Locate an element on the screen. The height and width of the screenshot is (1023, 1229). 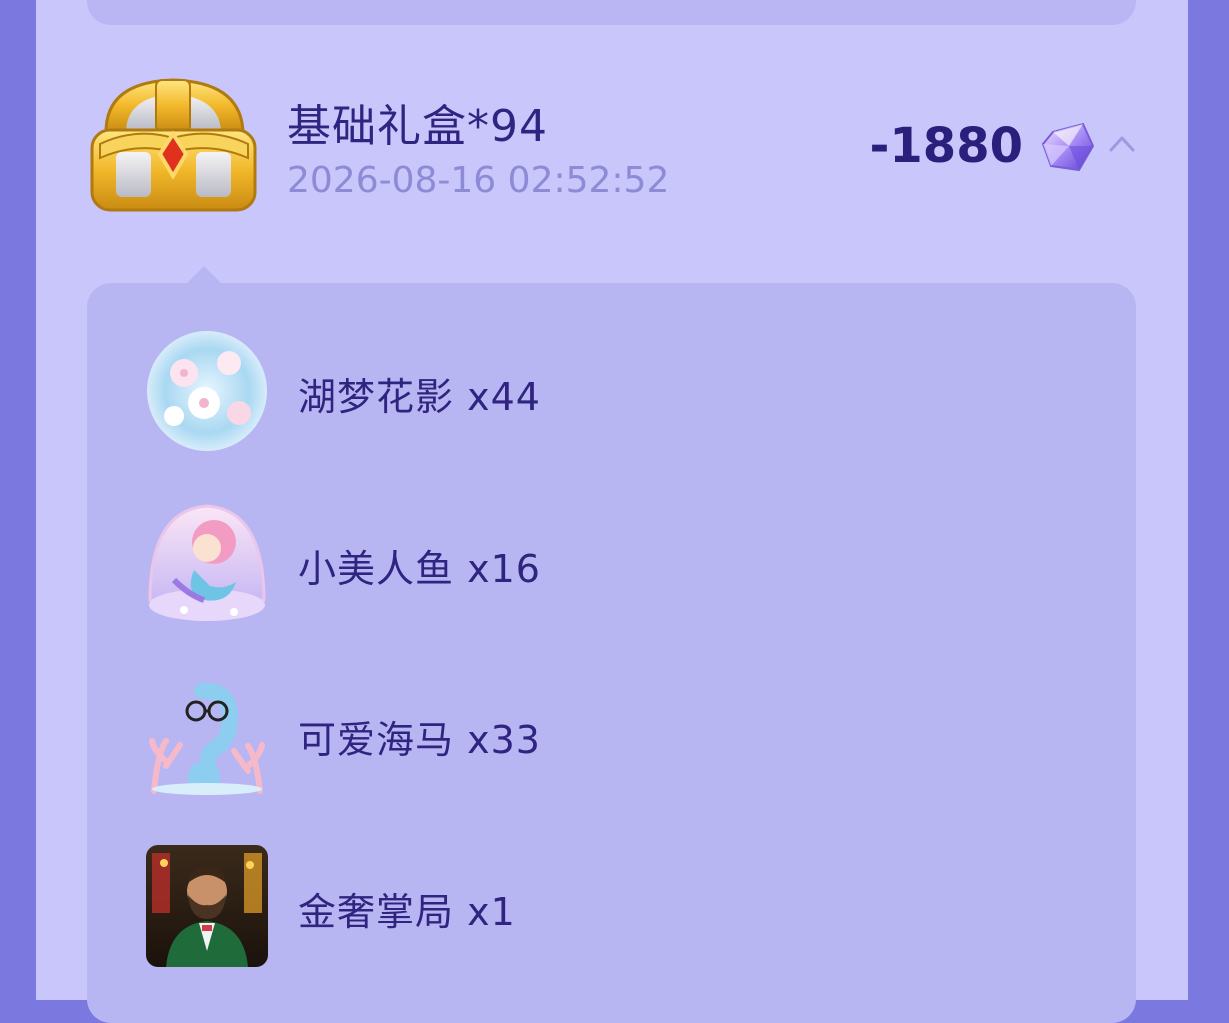
gift-label: 可爱海马 x33 is located at coordinates (419, 740).